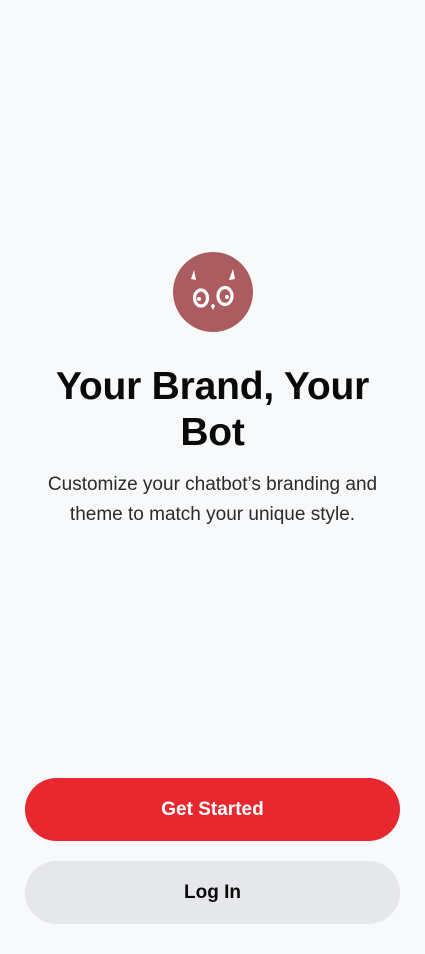 This screenshot has height=954, width=425. Describe the element at coordinates (212, 809) in the screenshot. I see `get-started-button: Get Started` at that location.